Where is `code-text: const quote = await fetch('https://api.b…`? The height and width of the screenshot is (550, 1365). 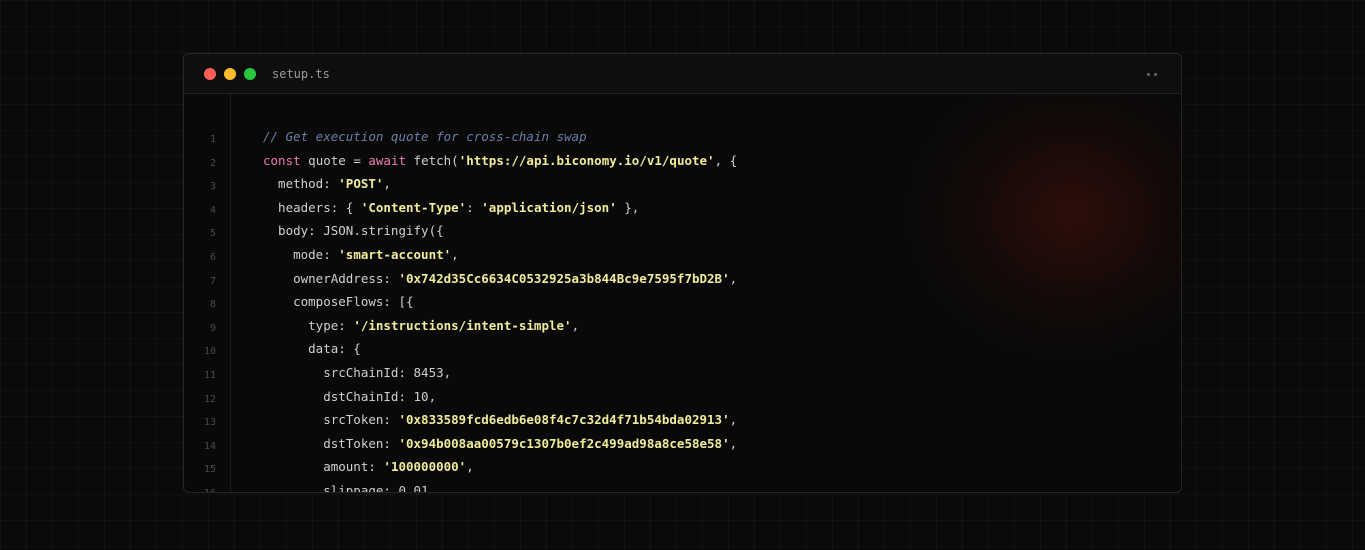
code-text: const quote = await fetch('https://api.b… is located at coordinates (500, 161).